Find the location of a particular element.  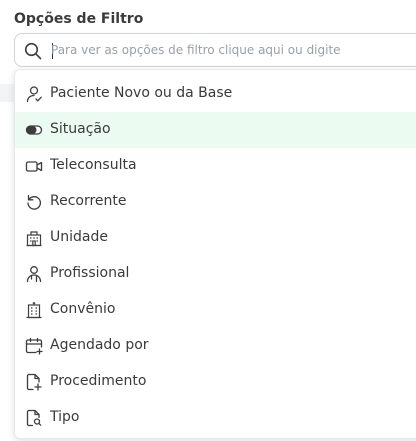

filter-option-tipo: Tipo is located at coordinates (215, 418).